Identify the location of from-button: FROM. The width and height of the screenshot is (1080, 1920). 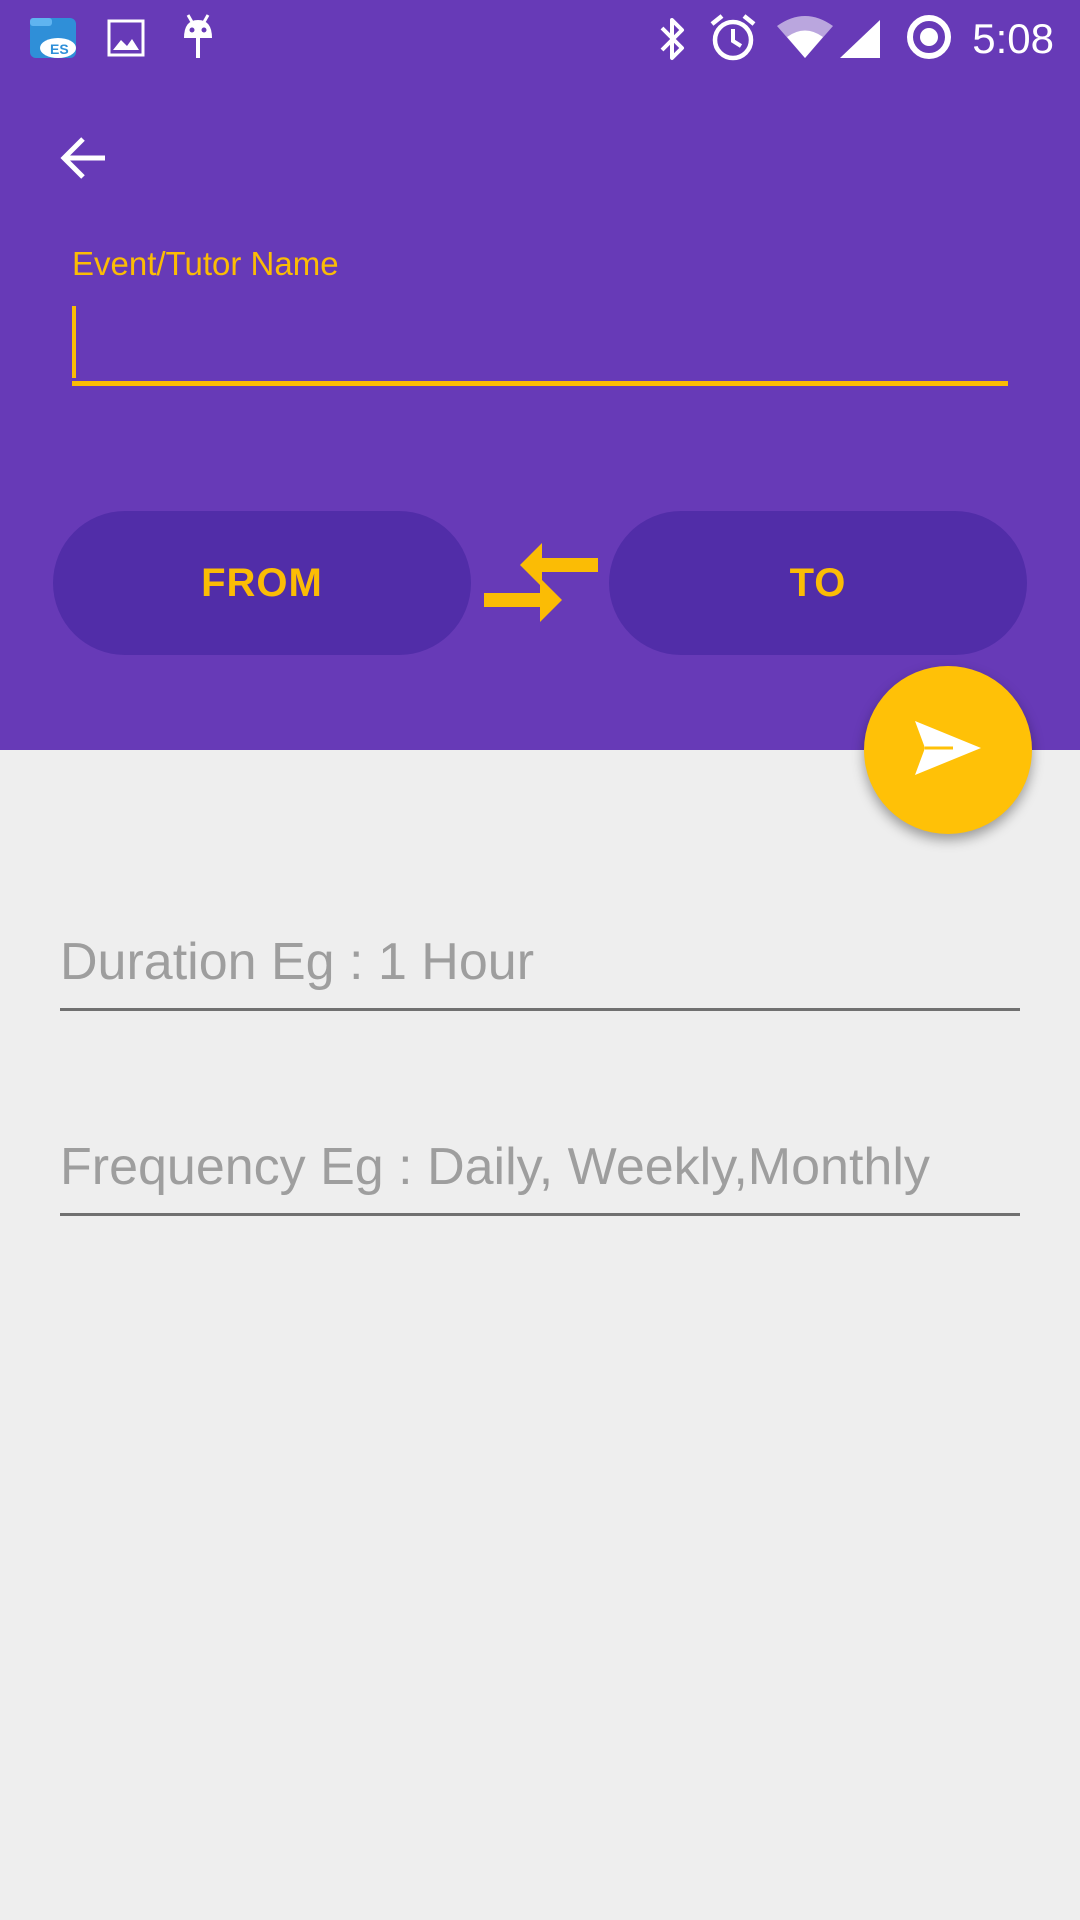
(262, 583).